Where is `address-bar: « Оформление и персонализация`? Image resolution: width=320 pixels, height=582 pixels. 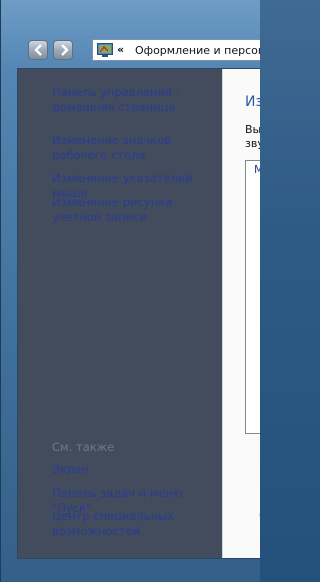 address-bar: « Оформление и персонализация is located at coordinates (176, 50).